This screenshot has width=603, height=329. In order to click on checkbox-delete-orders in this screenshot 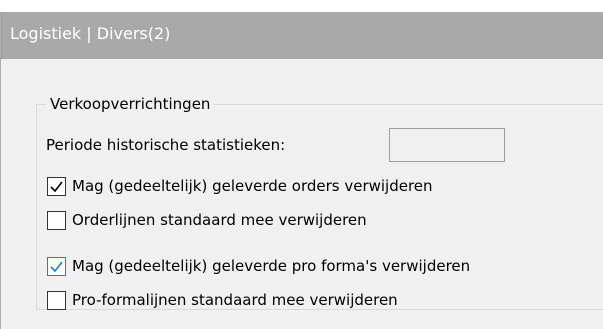, I will do `click(56, 186)`.